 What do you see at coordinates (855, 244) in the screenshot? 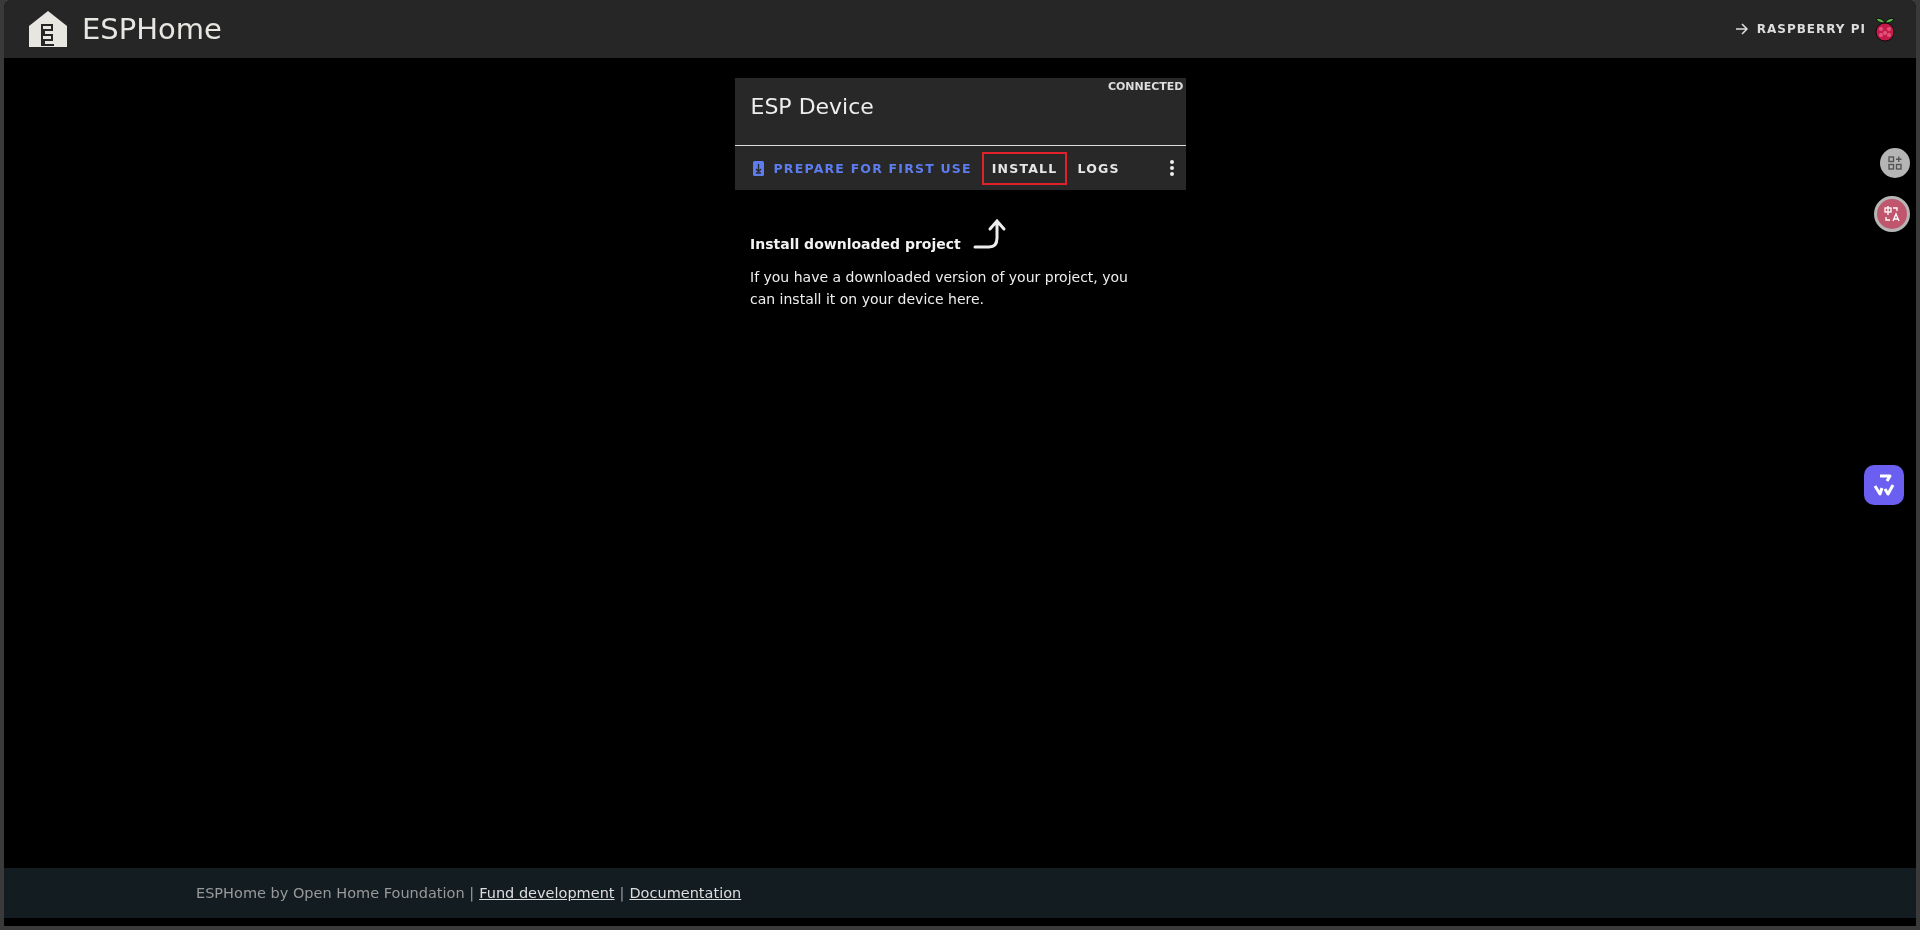
I see `hint-title: Install downloaded project` at bounding box center [855, 244].